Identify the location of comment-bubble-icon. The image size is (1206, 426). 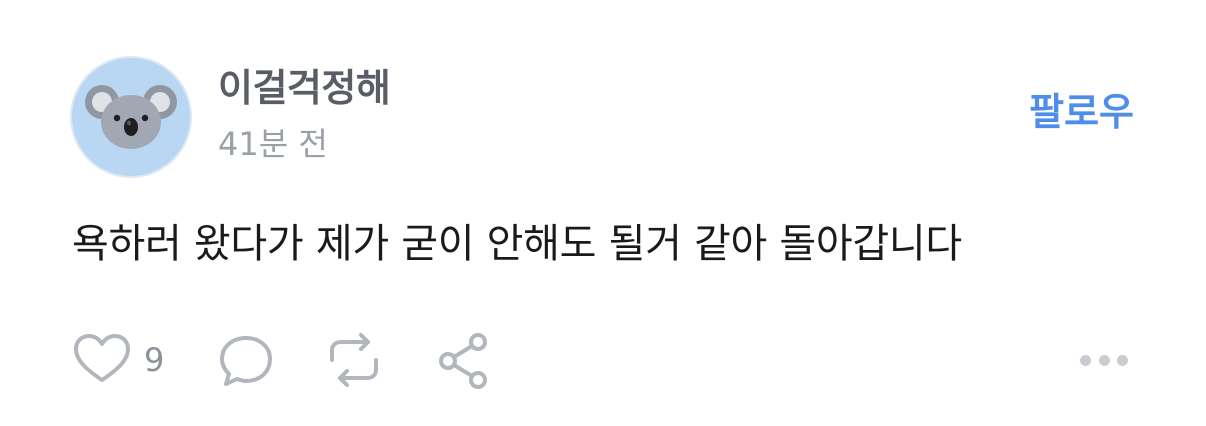
(246, 361).